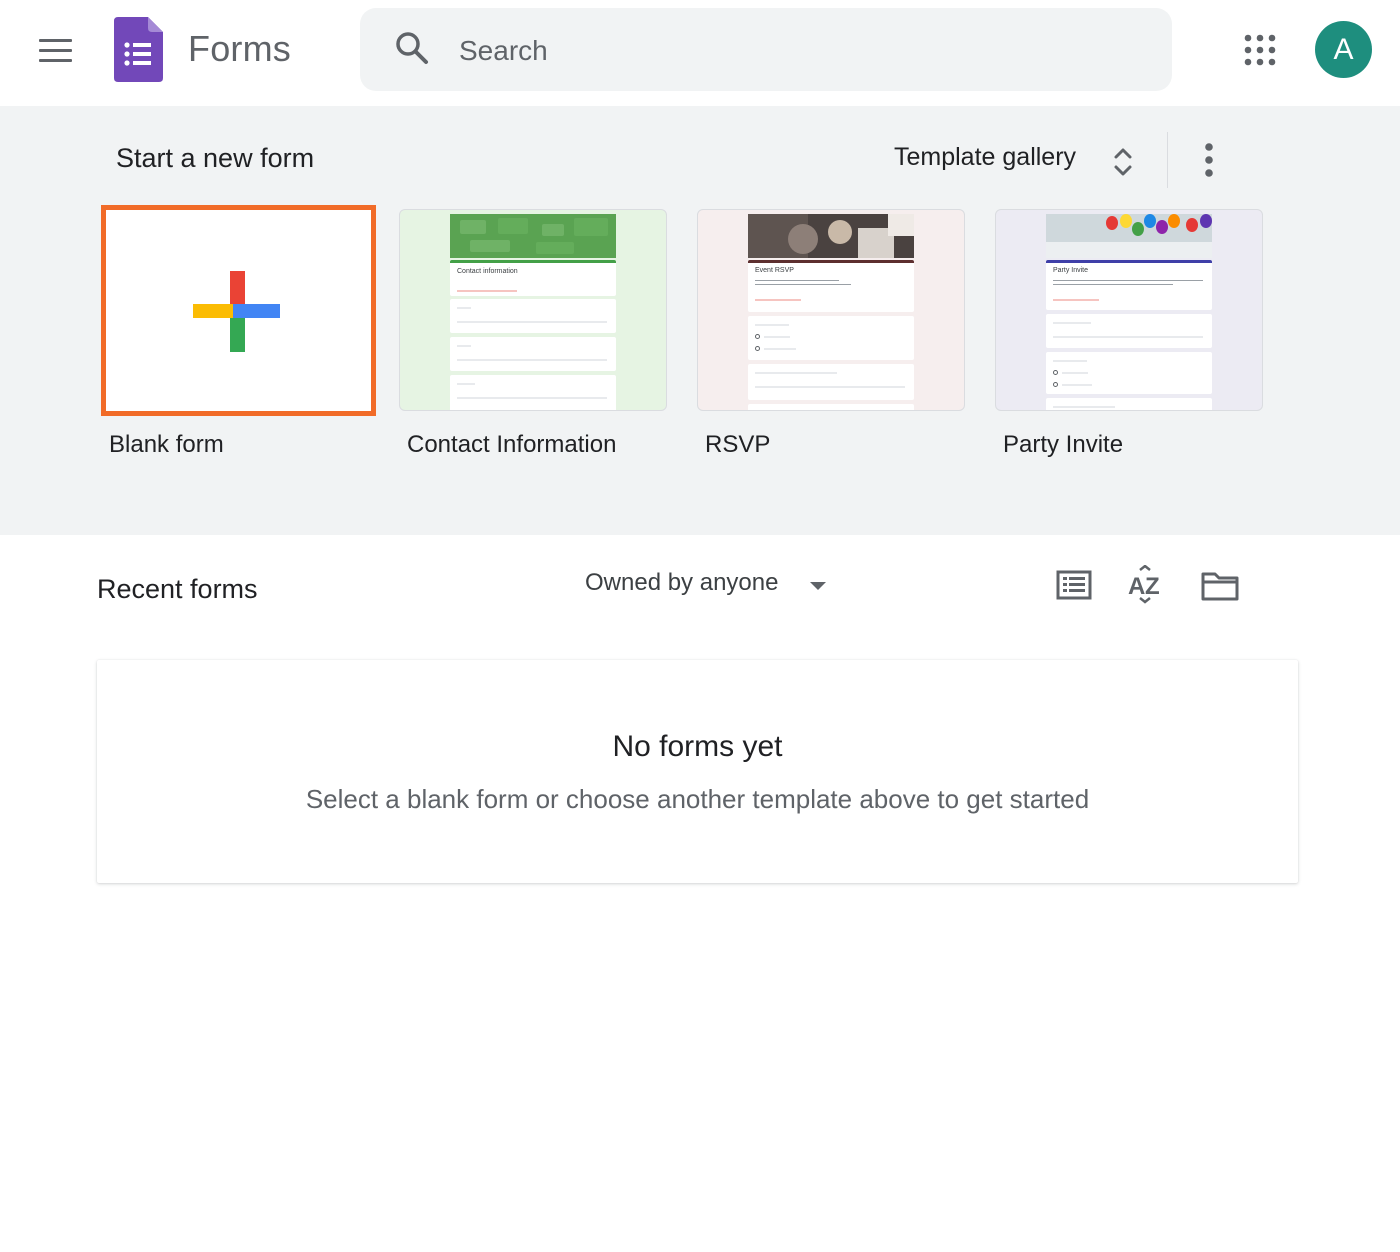 The height and width of the screenshot is (1252, 1400). What do you see at coordinates (1152, 586) in the screenshot?
I see `svg-text: Z` at bounding box center [1152, 586].